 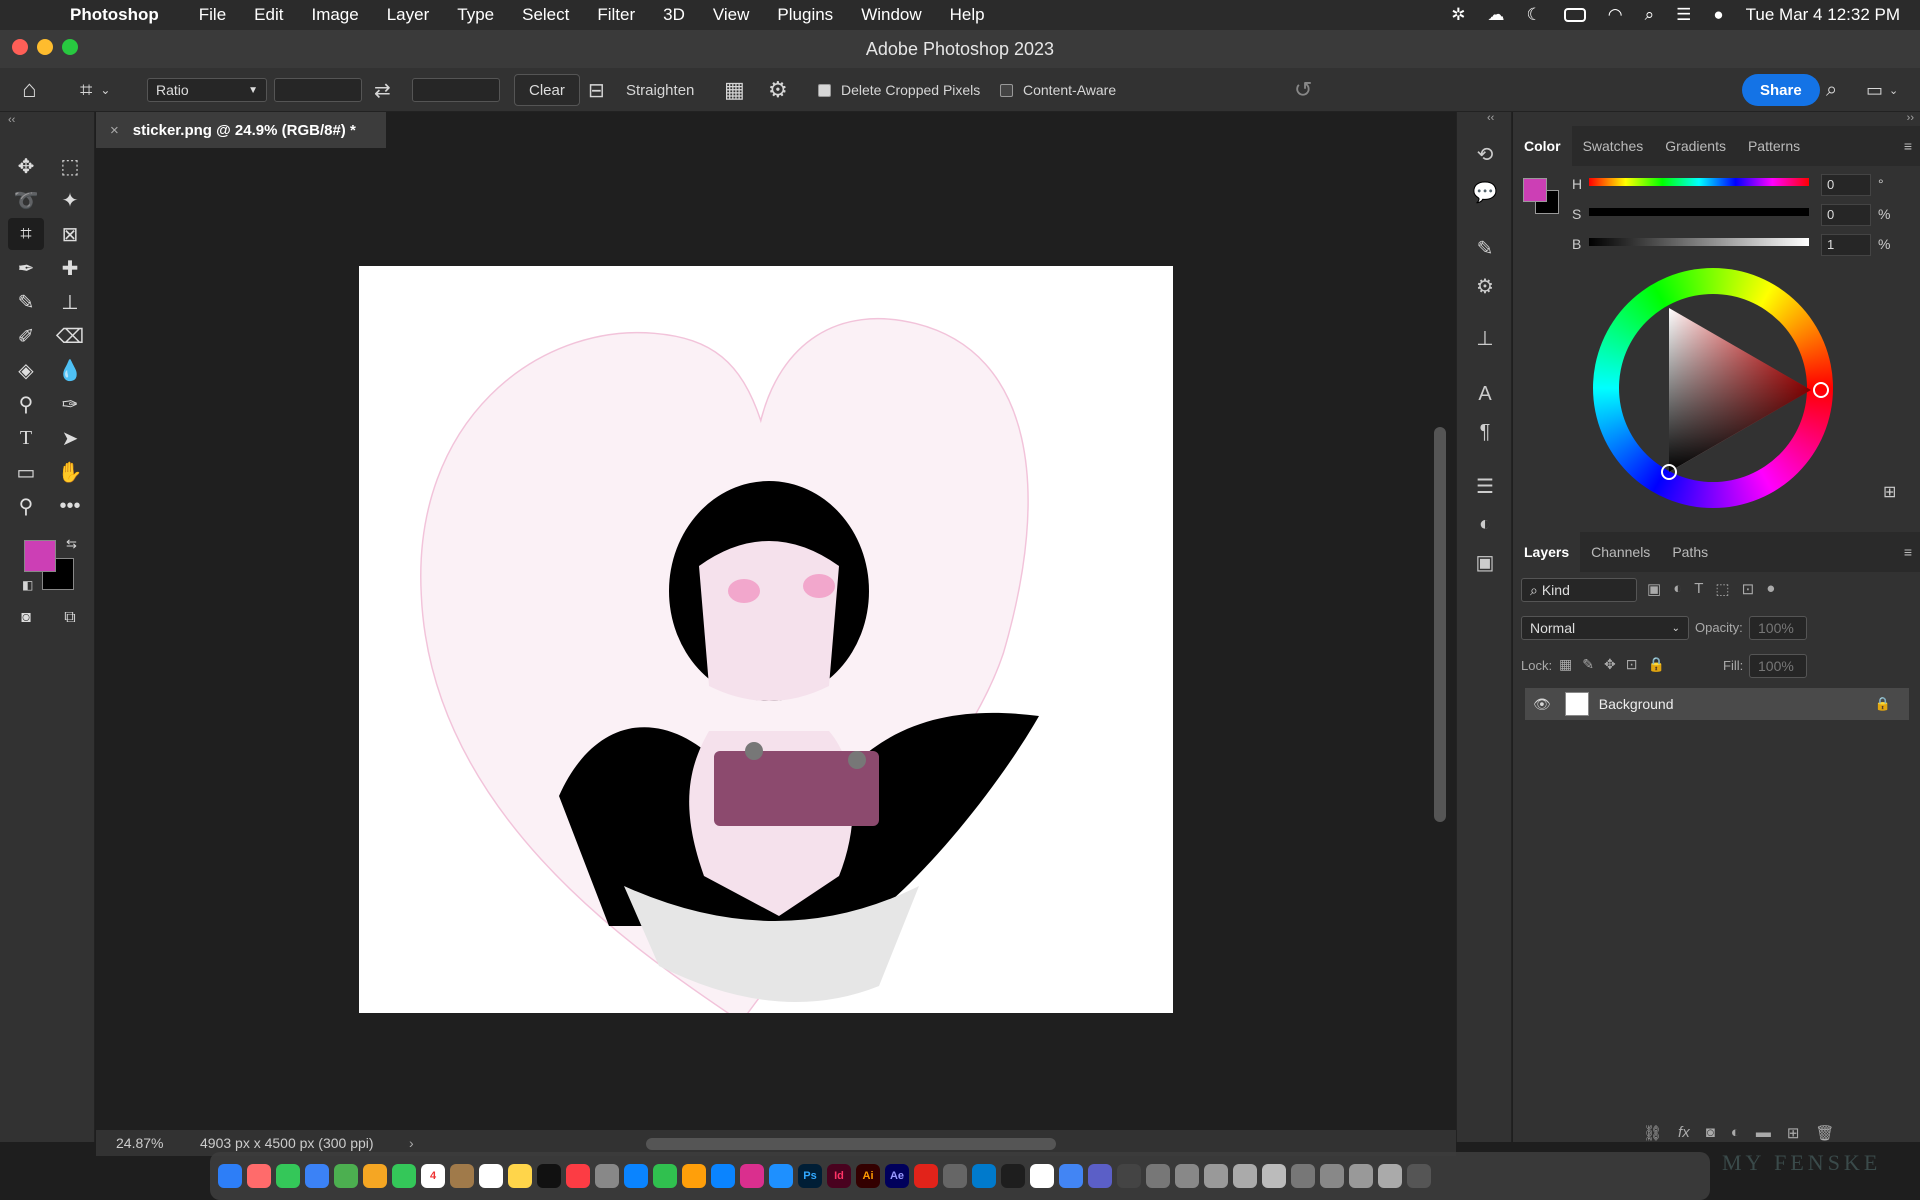 What do you see at coordinates (1655, 664) in the screenshot?
I see `lock-all-icon: 🔒` at bounding box center [1655, 664].